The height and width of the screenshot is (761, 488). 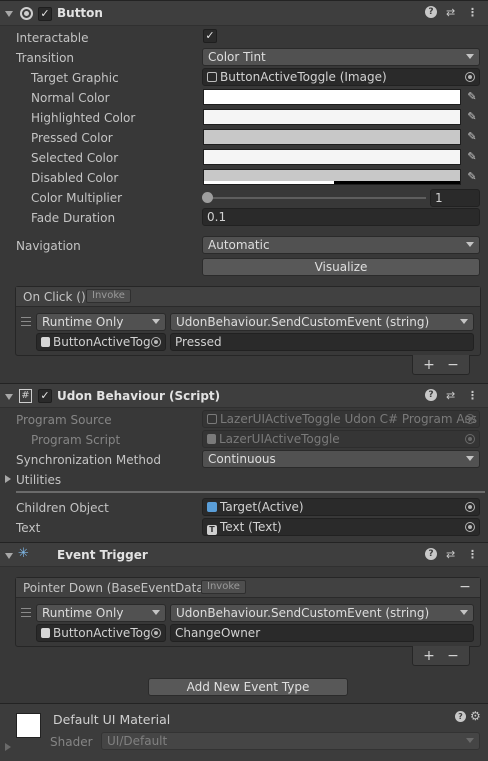 I want to click on navigation-label: Navigation, so click(x=48, y=246).